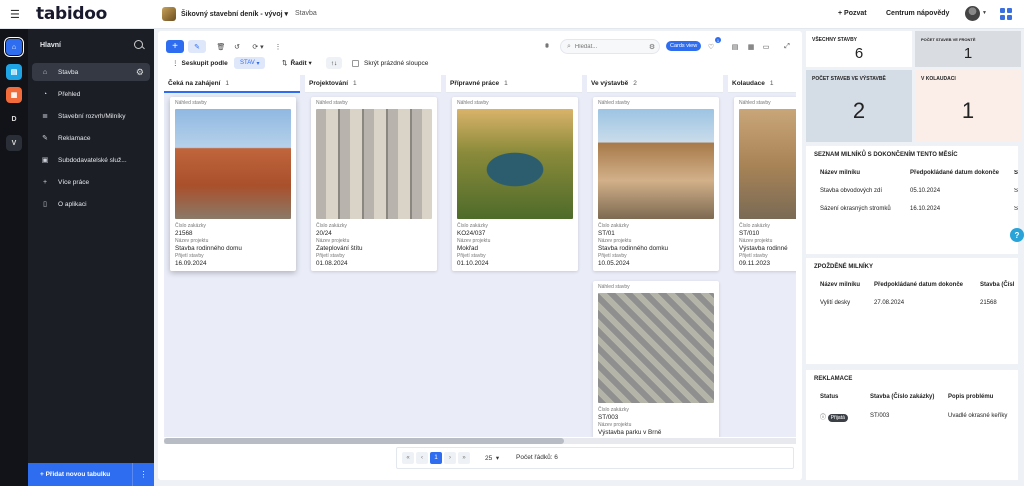 Image resolution: width=1024 pixels, height=486 pixels. Describe the element at coordinates (355, 63) in the screenshot. I see `checkbox` at that location.